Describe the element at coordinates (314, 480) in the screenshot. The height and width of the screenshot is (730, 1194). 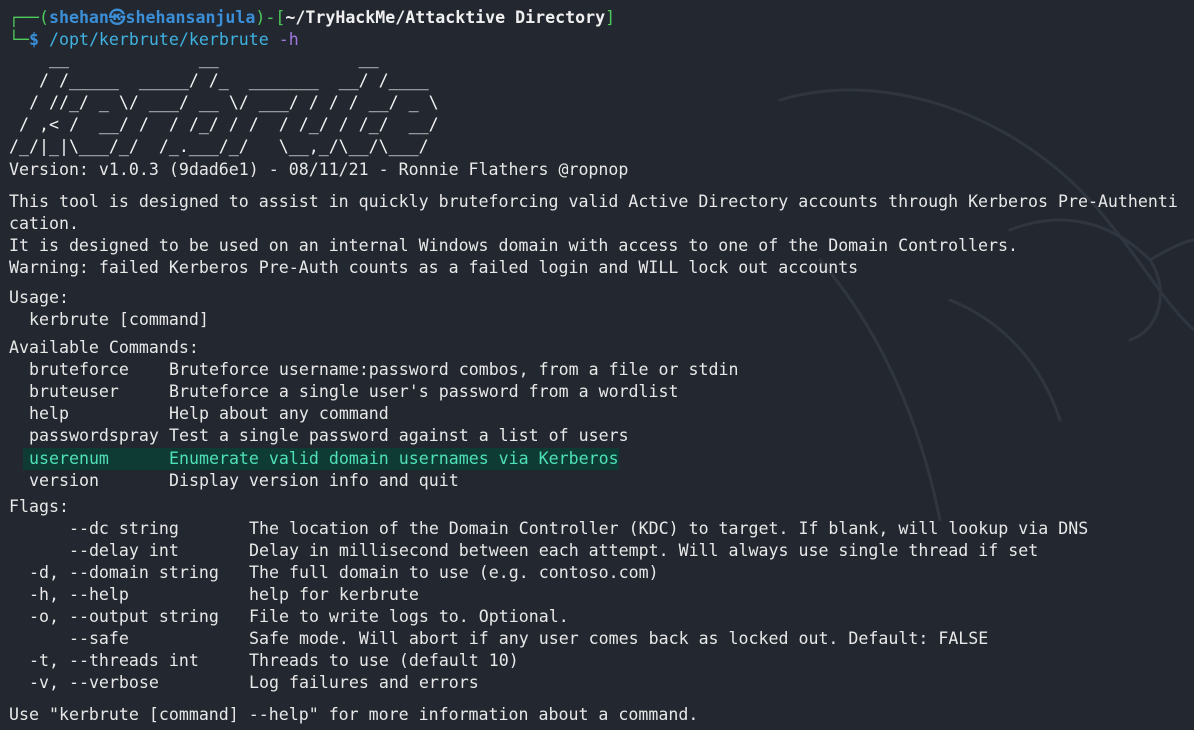
I see `command-desc: Display version info and quit` at that location.